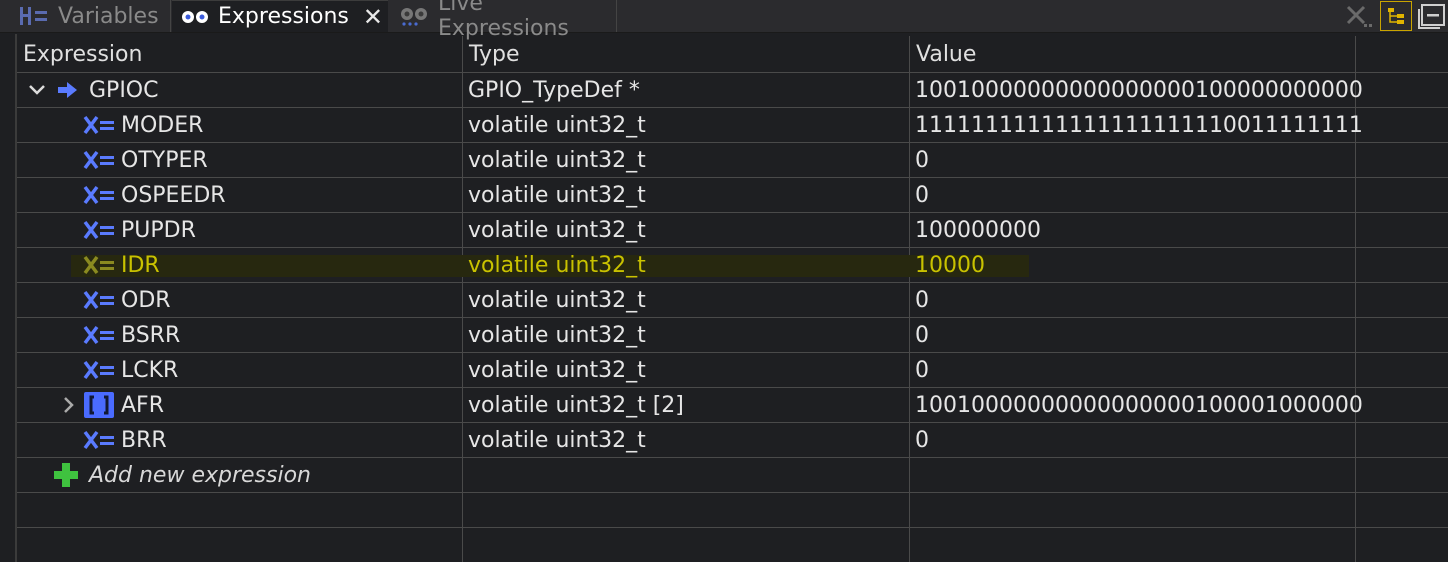 The image size is (1448, 562). I want to click on table-row-odr: ODR volatile uint32_t 0, so click(732, 299).